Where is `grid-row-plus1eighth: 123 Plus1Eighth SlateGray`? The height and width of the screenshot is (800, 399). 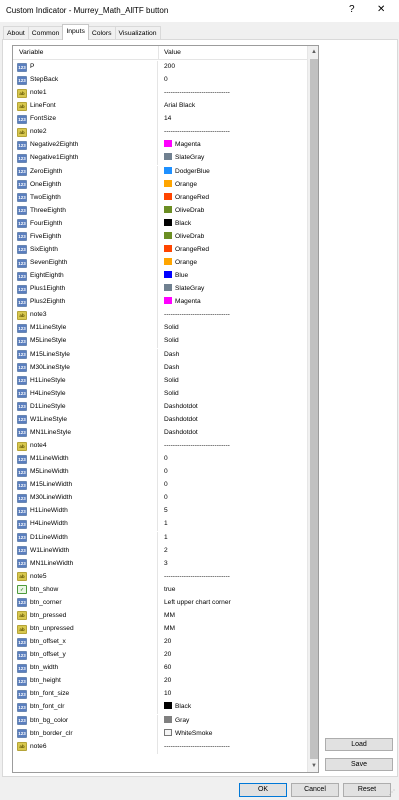 grid-row-plus1eighth: 123 Plus1Eighth SlateGray is located at coordinates (160, 290).